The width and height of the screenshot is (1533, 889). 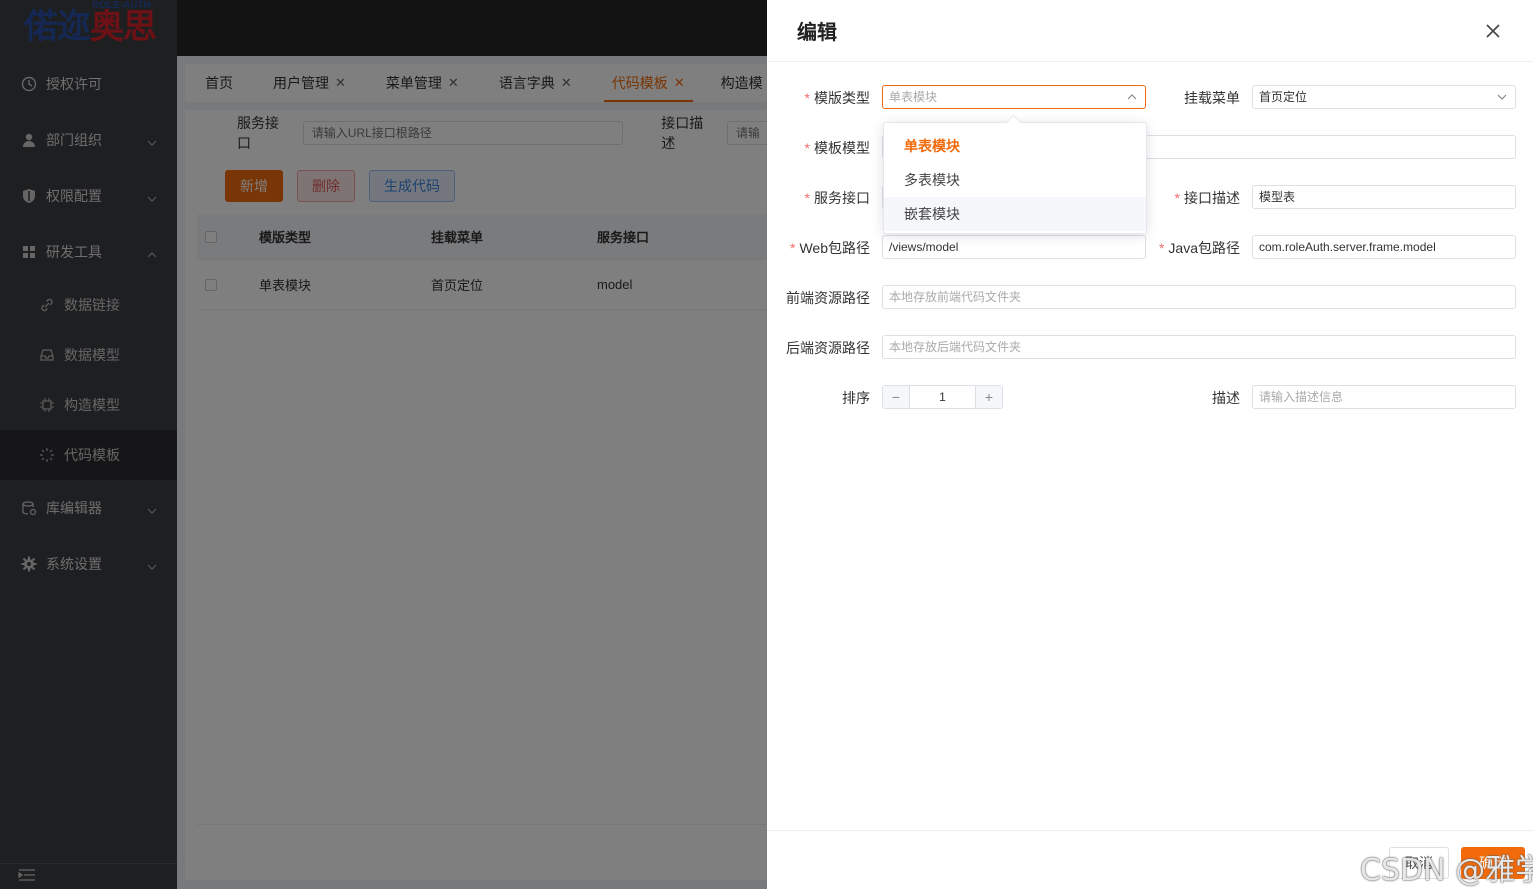 I want to click on template-type-select: 单表模块, so click(x=1014, y=97).